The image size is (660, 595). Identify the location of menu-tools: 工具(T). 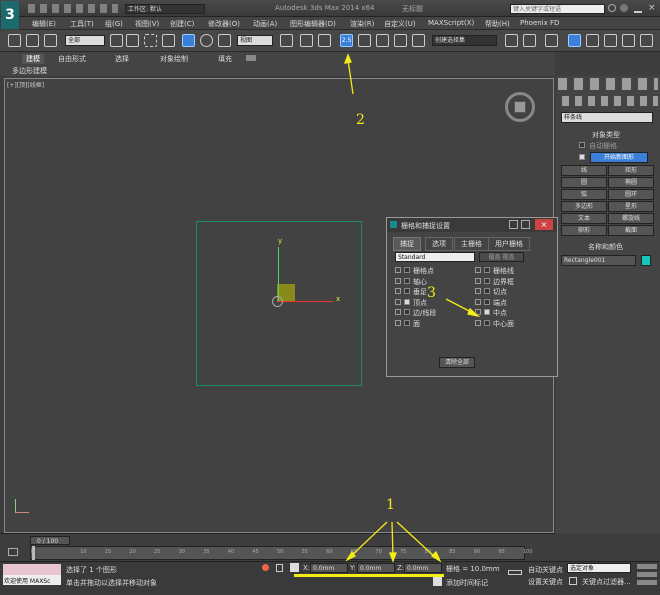
(82, 24).